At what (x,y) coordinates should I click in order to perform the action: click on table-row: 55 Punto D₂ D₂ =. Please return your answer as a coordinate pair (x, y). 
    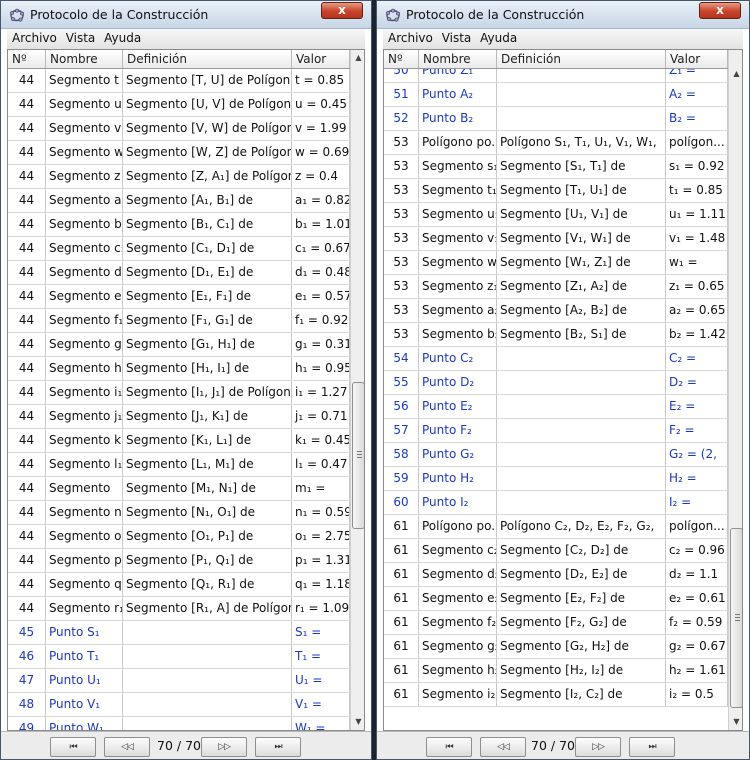
    Looking at the image, I should click on (556, 383).